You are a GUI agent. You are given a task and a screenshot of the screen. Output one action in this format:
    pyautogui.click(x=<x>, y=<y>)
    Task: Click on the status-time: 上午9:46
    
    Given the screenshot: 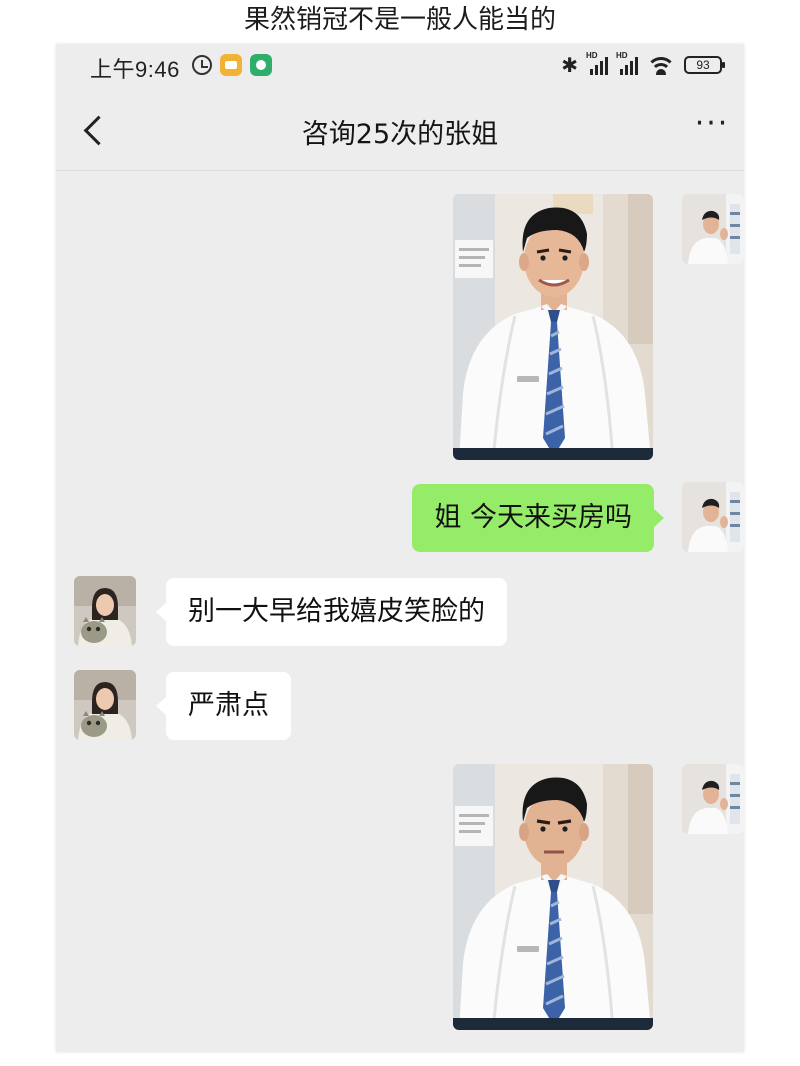 What is the action you would take?
    pyautogui.click(x=135, y=69)
    